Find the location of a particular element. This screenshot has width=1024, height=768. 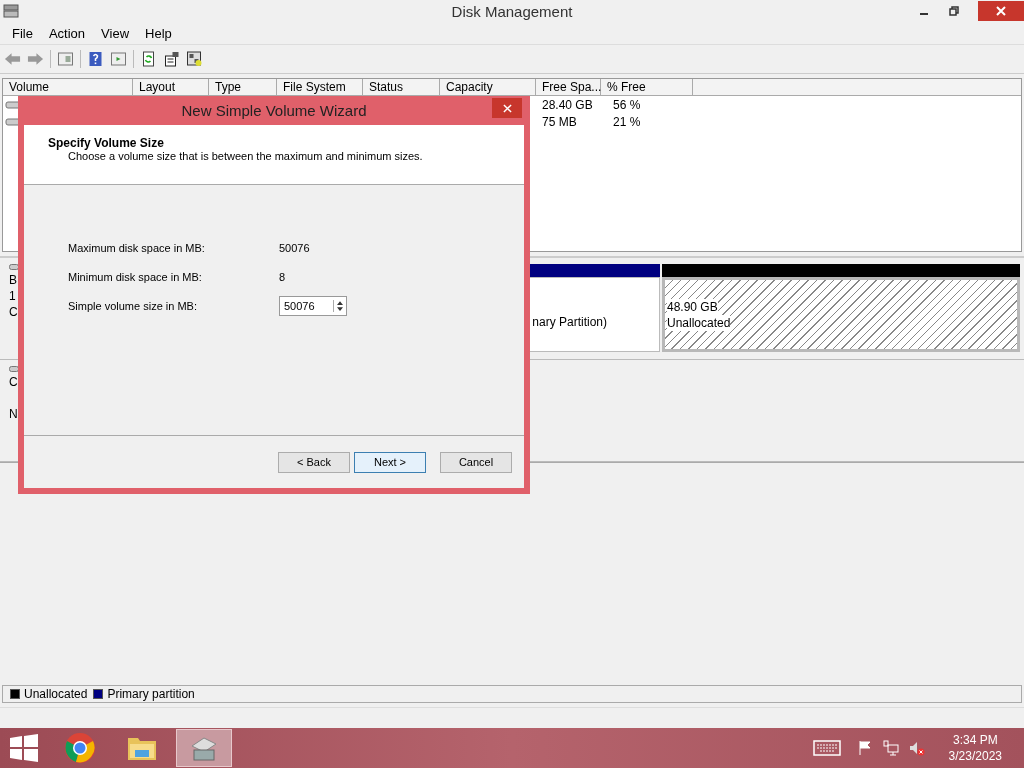

refresh-icon is located at coordinates (148, 59).